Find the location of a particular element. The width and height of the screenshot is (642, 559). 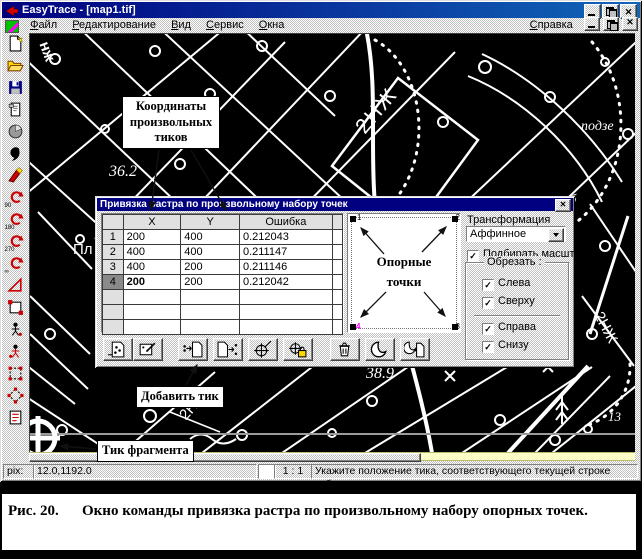

fragment-tick-callout: Тик фрагмента is located at coordinates (145, 451).